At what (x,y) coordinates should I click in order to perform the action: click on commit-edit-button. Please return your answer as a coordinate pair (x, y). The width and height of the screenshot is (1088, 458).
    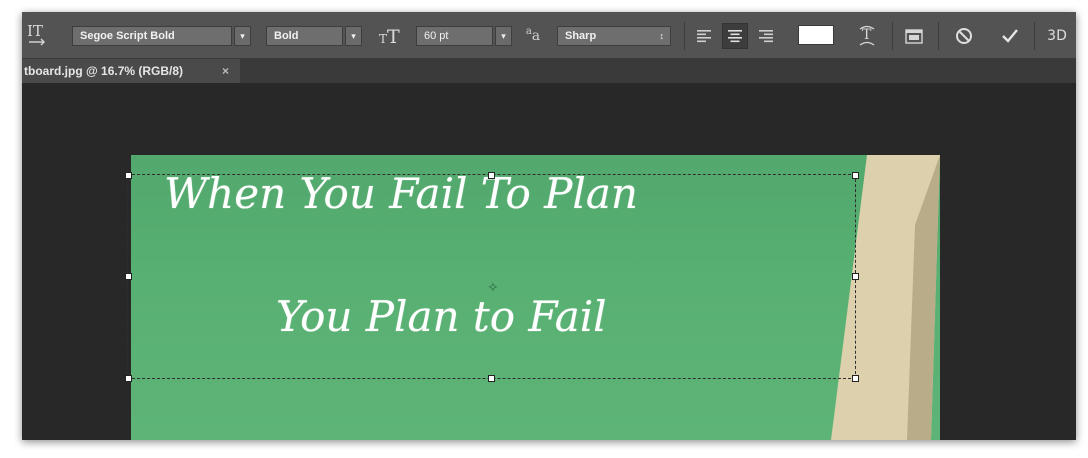
    Looking at the image, I should click on (1010, 36).